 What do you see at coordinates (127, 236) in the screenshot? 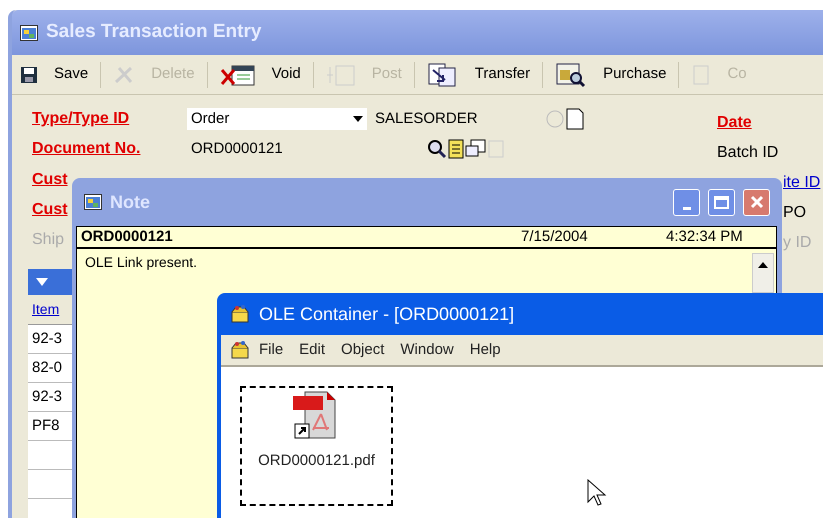
I see `document-number: ORD0000121` at bounding box center [127, 236].